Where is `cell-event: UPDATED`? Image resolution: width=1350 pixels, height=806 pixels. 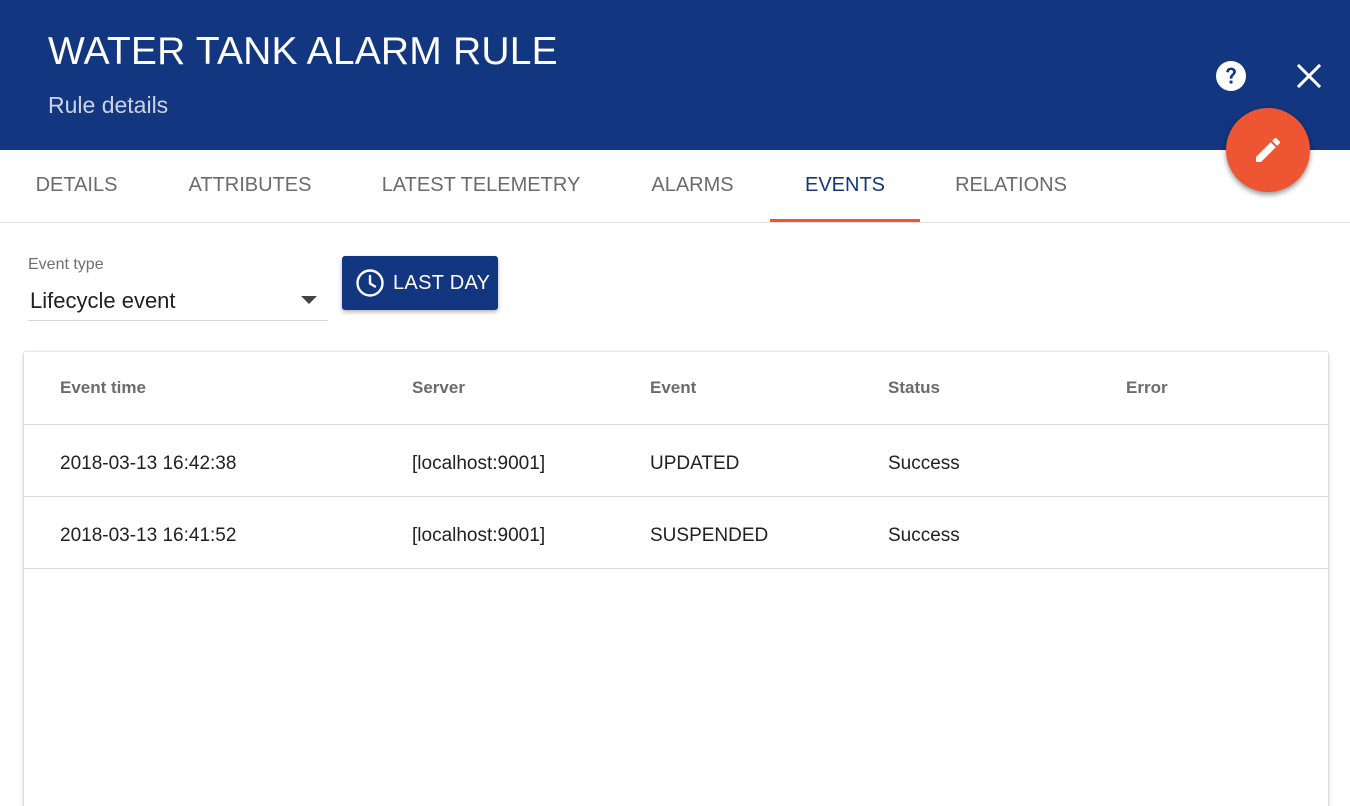 cell-event: UPDATED is located at coordinates (695, 463).